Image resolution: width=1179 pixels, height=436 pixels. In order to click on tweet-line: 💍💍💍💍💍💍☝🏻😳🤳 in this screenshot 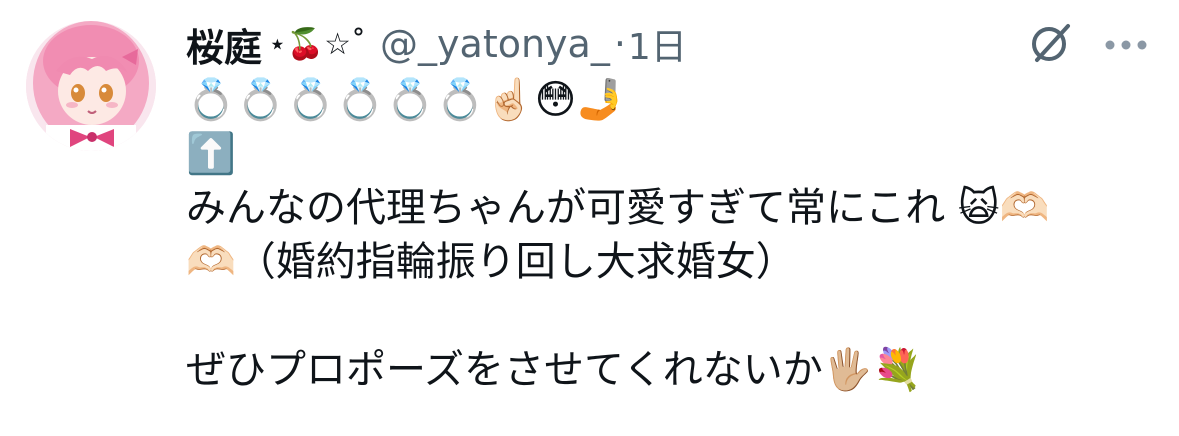, I will do `click(406, 100)`.